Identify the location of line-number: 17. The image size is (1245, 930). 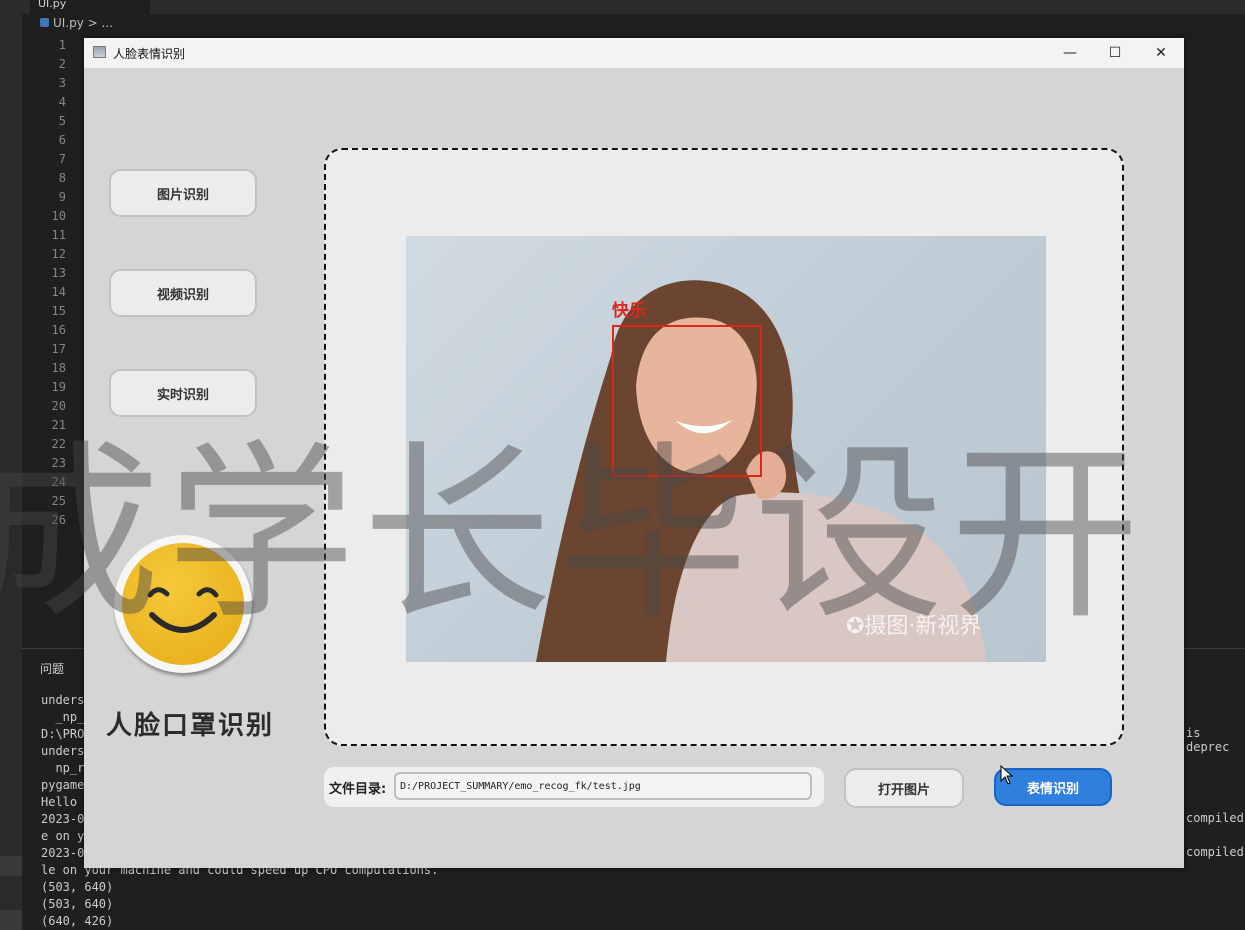
(58, 349).